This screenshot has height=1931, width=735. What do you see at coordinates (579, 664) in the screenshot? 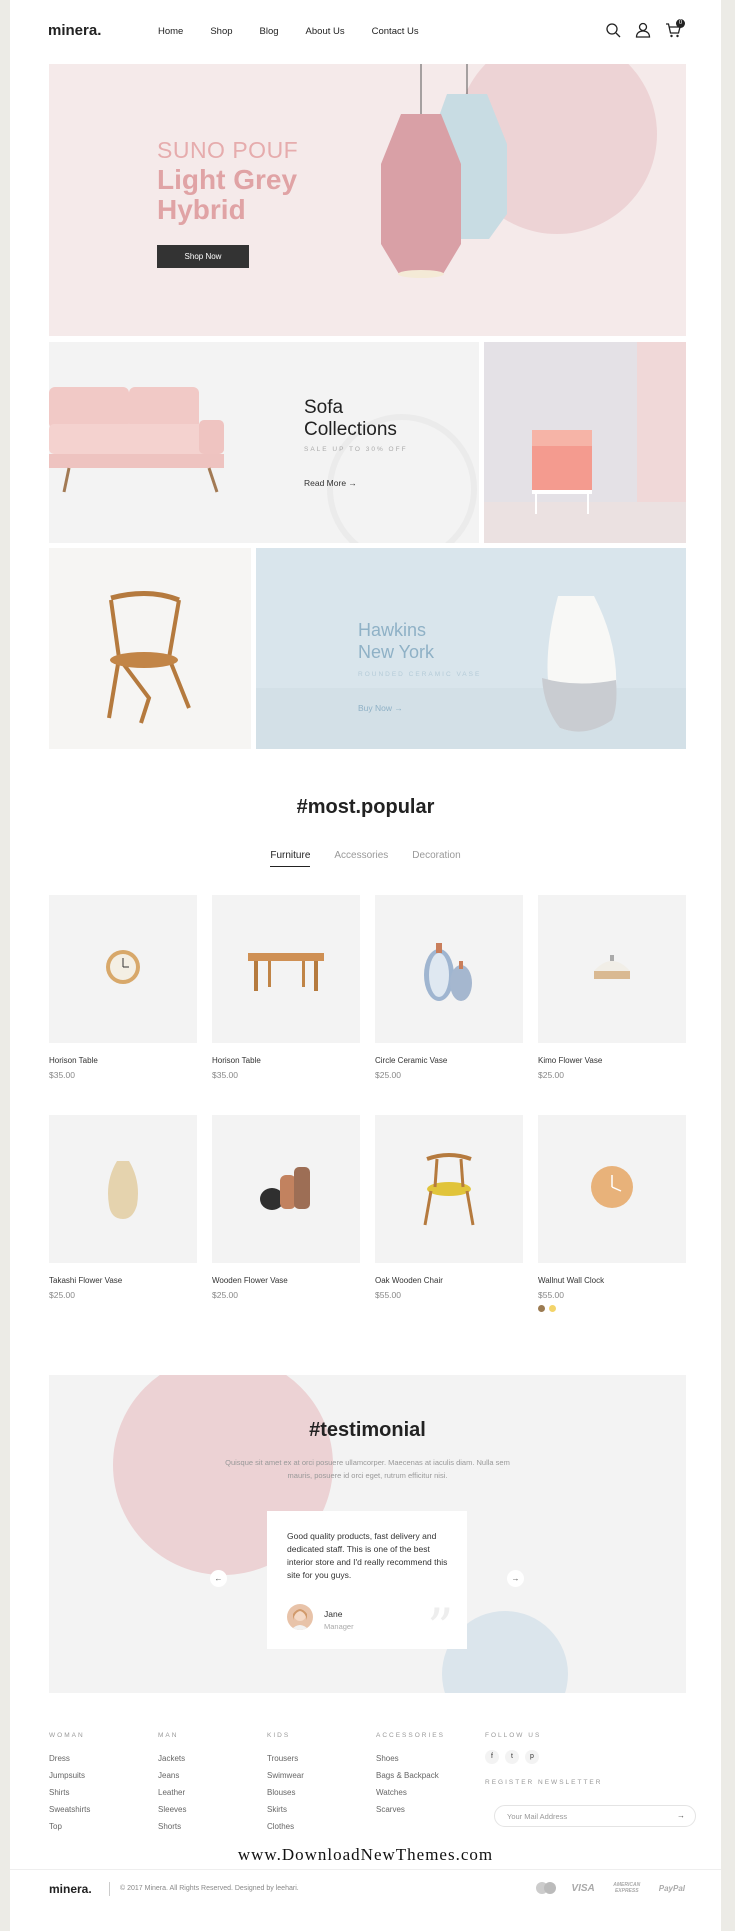
I see `vase-image` at bounding box center [579, 664].